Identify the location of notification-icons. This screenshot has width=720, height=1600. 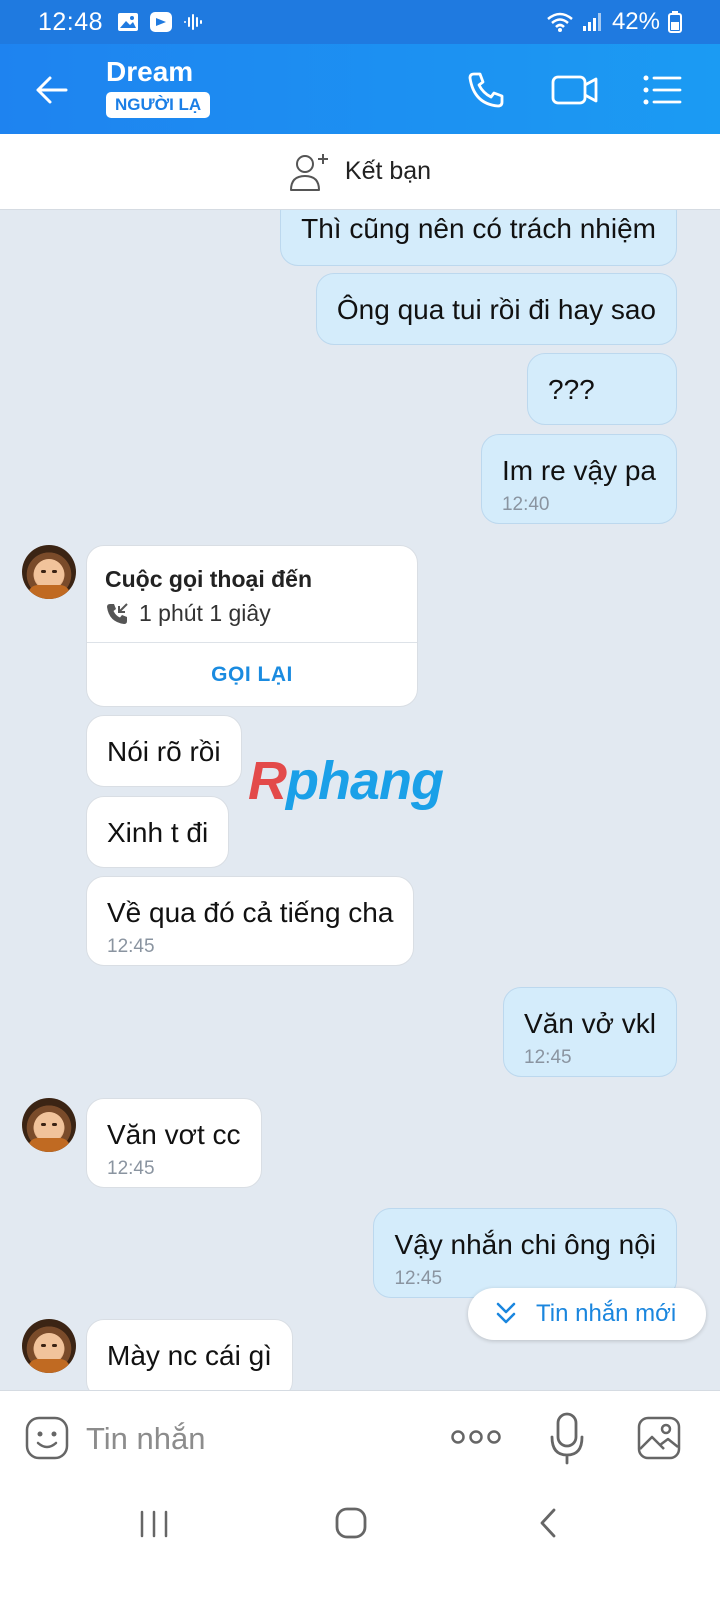
(160, 22).